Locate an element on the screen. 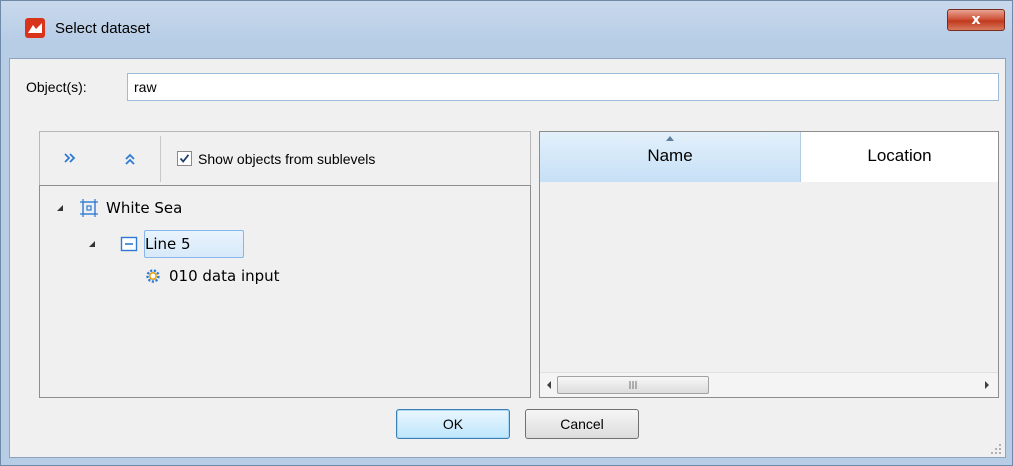 The image size is (1013, 466). tree-item-white-sea: White Sea is located at coordinates (285, 208).